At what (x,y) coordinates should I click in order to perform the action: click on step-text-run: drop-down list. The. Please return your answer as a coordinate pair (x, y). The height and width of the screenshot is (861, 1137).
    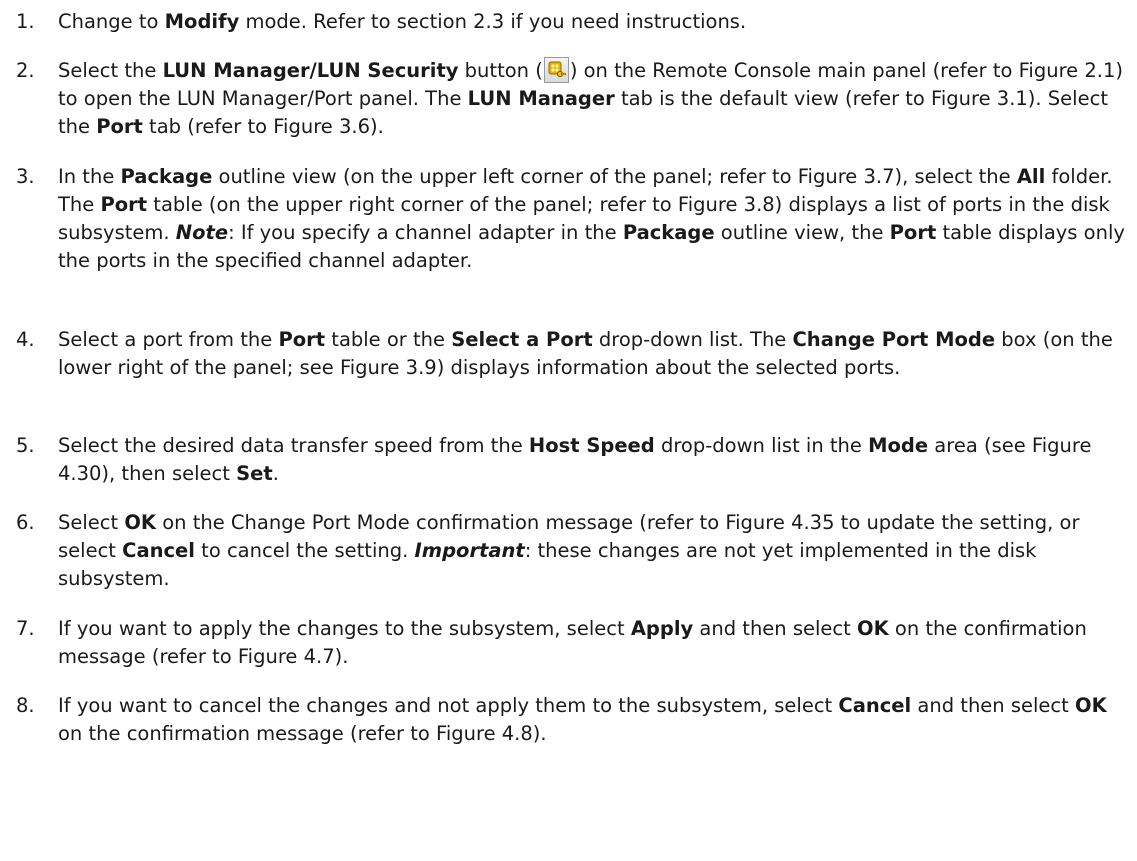
    Looking at the image, I should click on (692, 339).